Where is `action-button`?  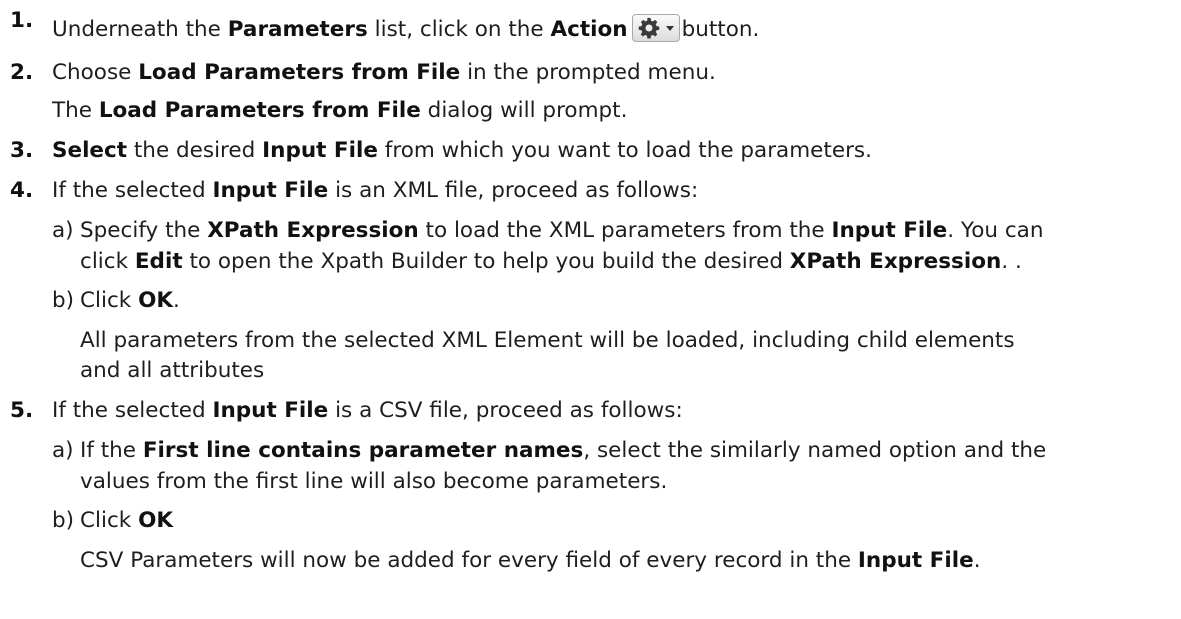 action-button is located at coordinates (655, 28).